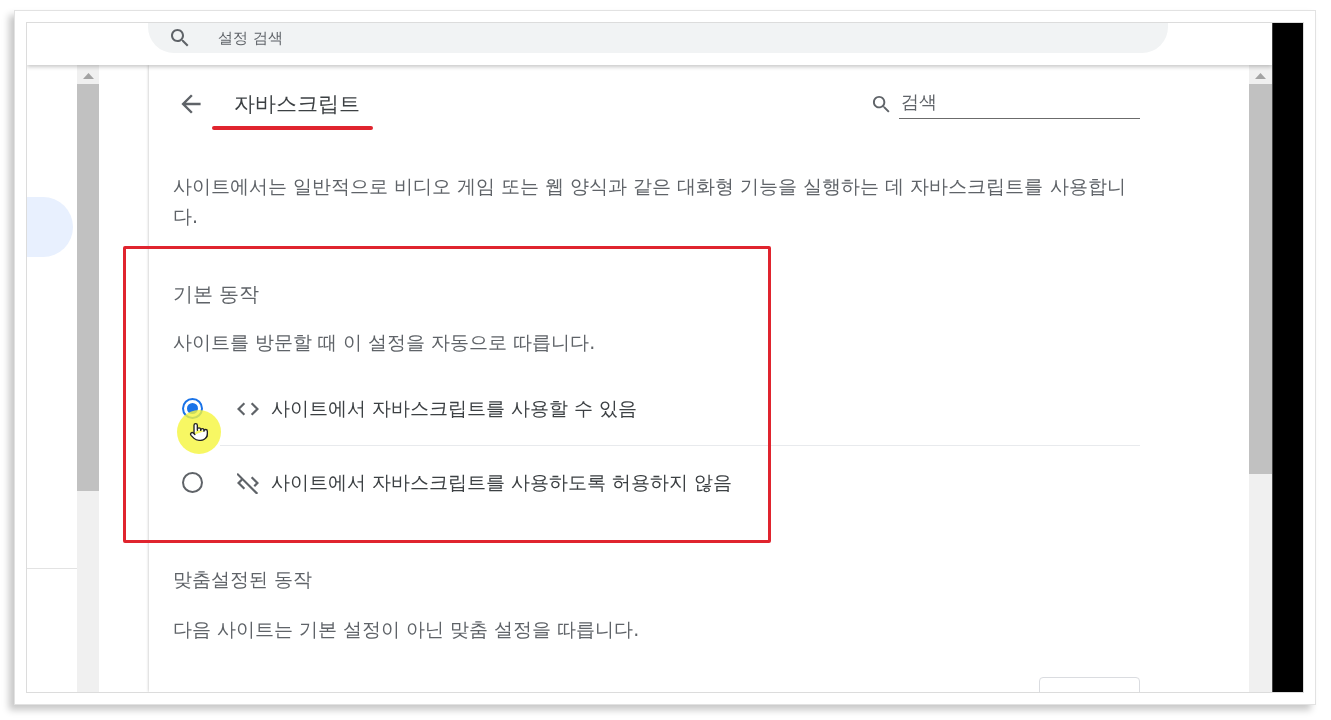  What do you see at coordinates (192, 482) in the screenshot?
I see `radio-button` at bounding box center [192, 482].